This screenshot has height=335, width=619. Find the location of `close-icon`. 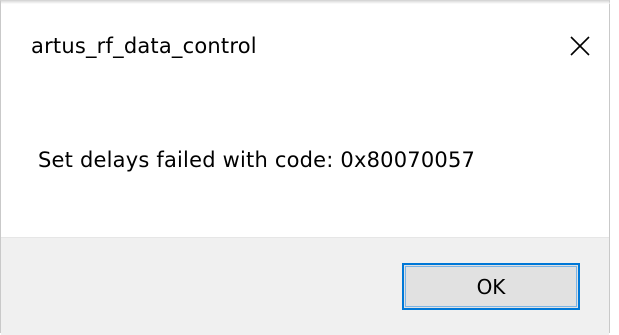

close-icon is located at coordinates (580, 46).